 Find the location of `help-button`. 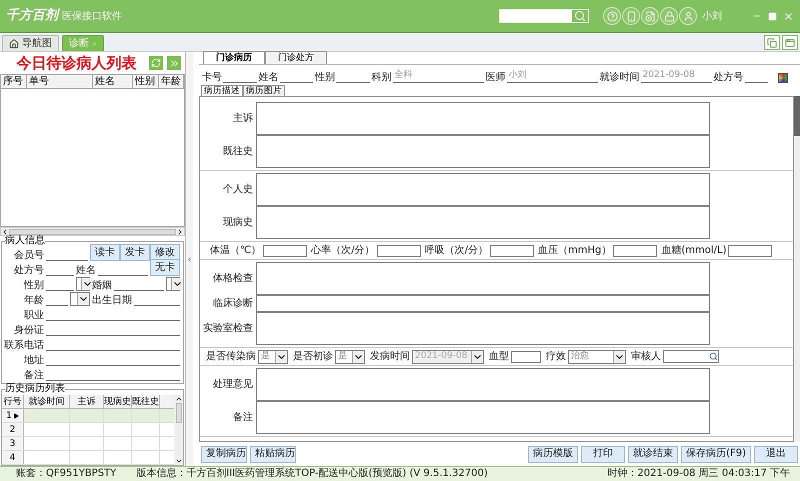

help-button is located at coordinates (612, 16).